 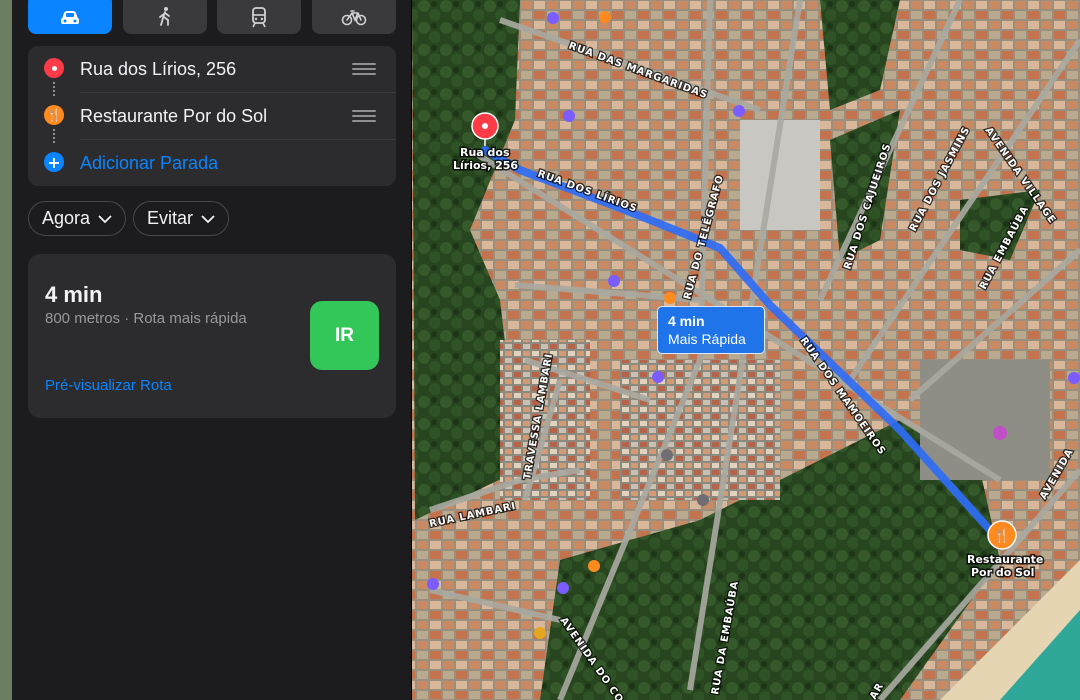 I want to click on transit-mode-button, so click(x=259, y=17).